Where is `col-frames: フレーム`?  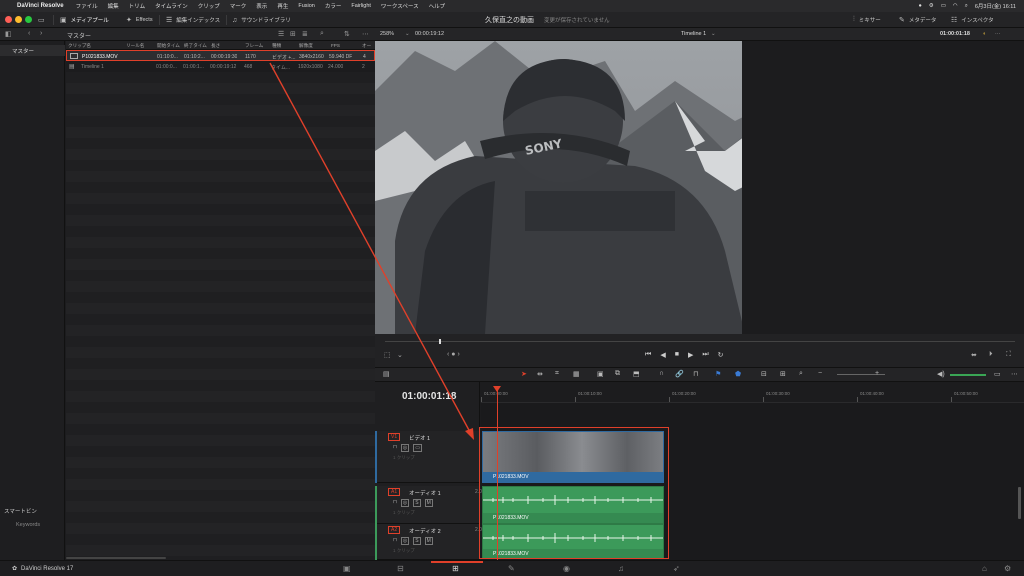 col-frames: フレーム is located at coordinates (254, 46).